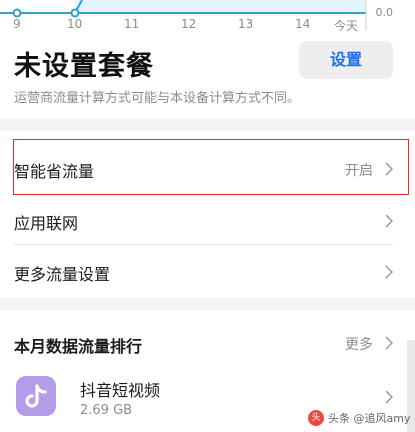  Describe the element at coordinates (211, 167) in the screenshot. I see `highlight-box` at that location.